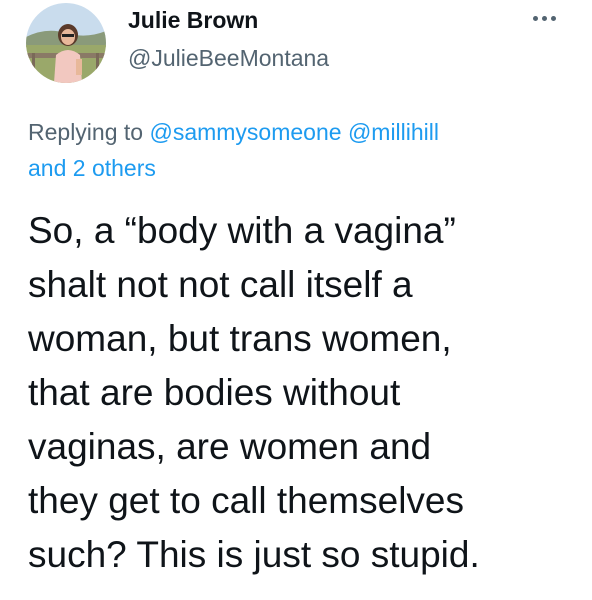 The width and height of the screenshot is (592, 600). I want to click on tweet-text-line: woman, but trans women,, so click(240, 338).